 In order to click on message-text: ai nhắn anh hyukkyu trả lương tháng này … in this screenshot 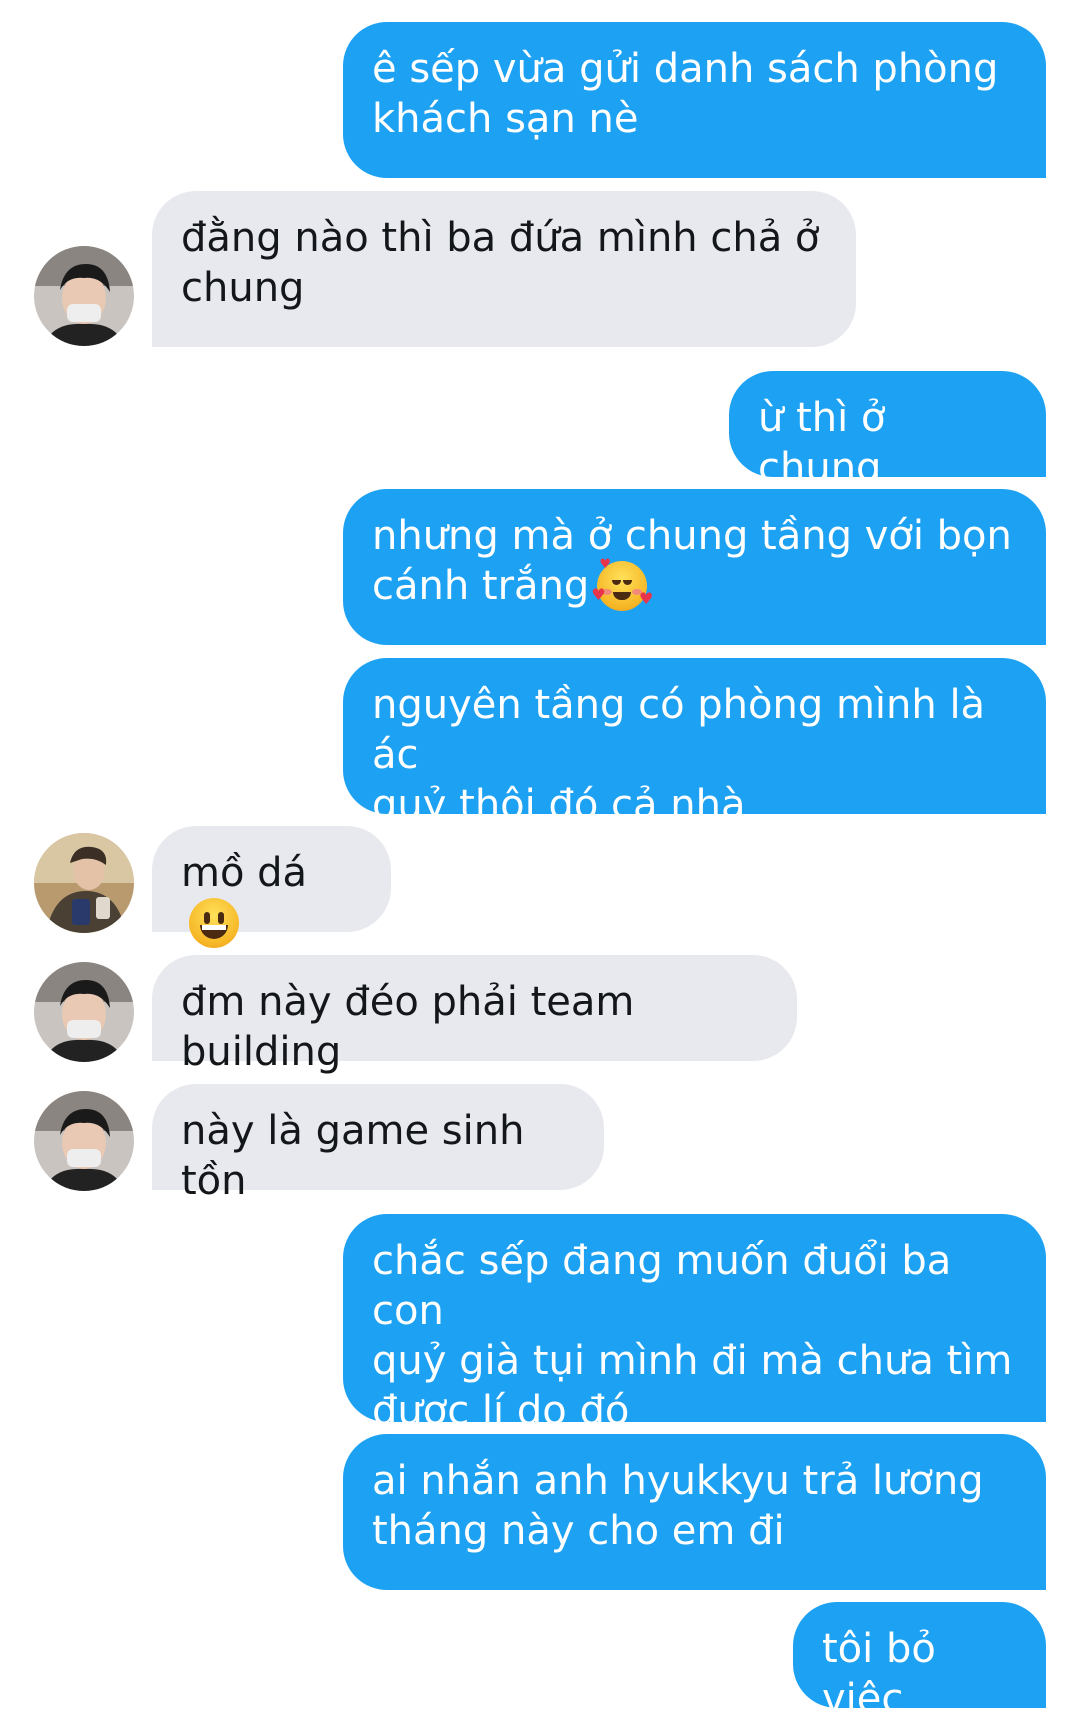, I will do `click(678, 1506)`.